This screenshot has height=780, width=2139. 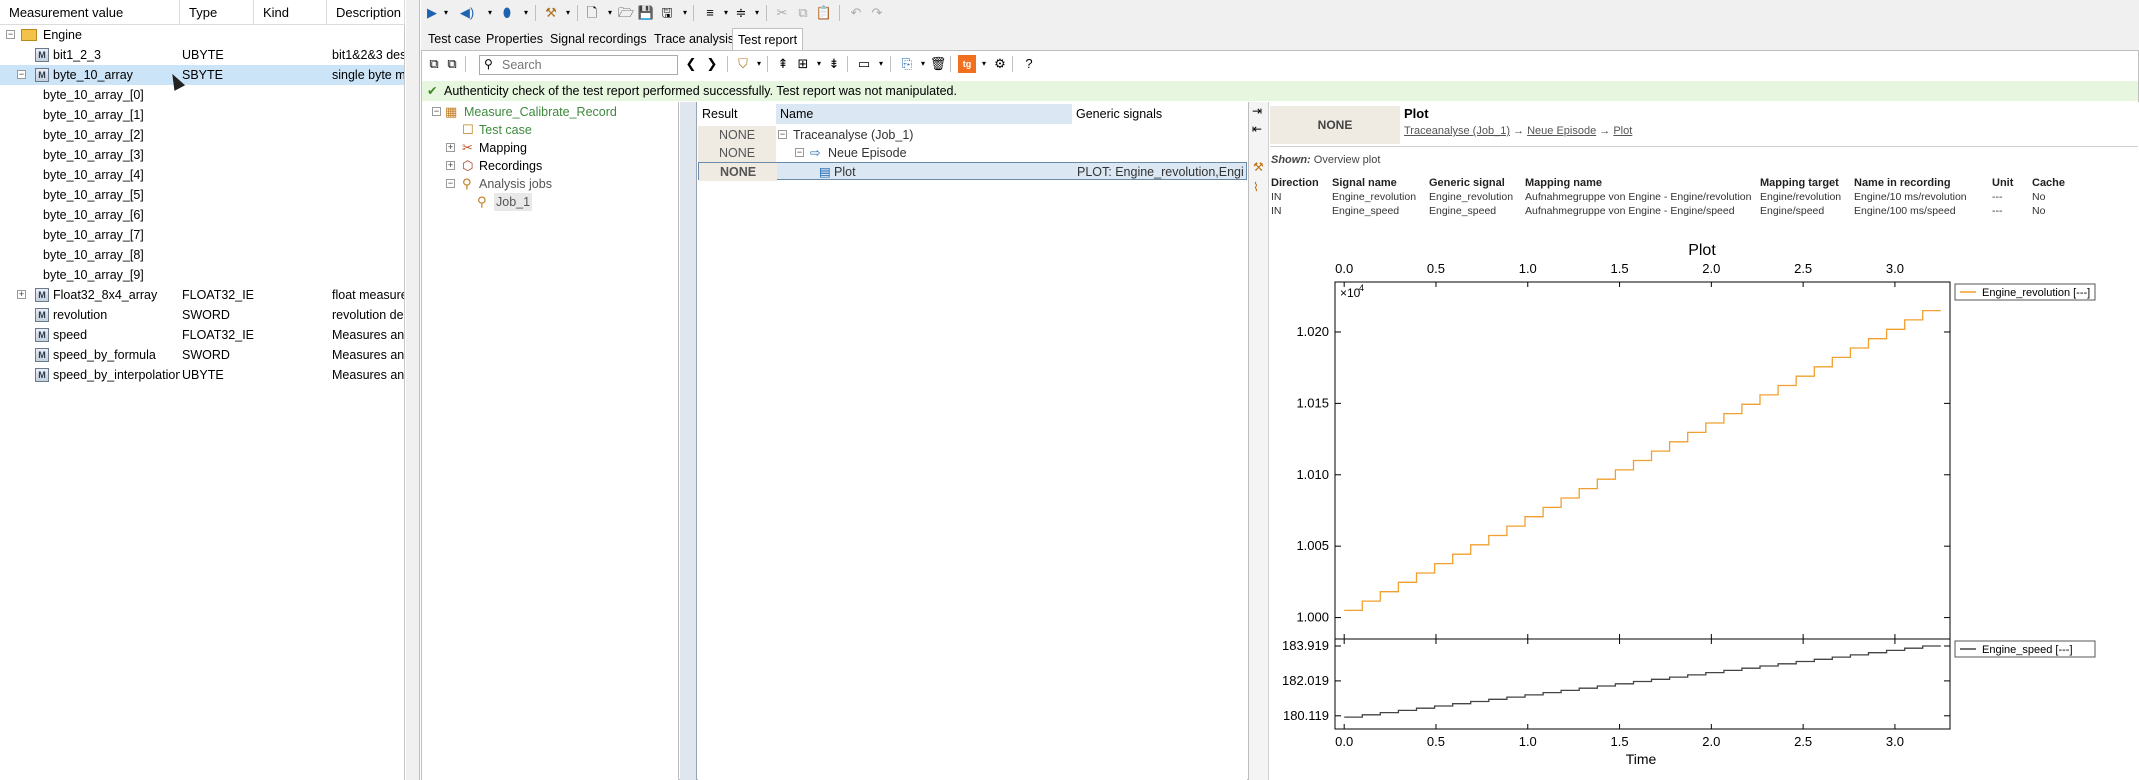 I want to click on breadcrumb-link-episode: Neue Episode, so click(x=1561, y=131).